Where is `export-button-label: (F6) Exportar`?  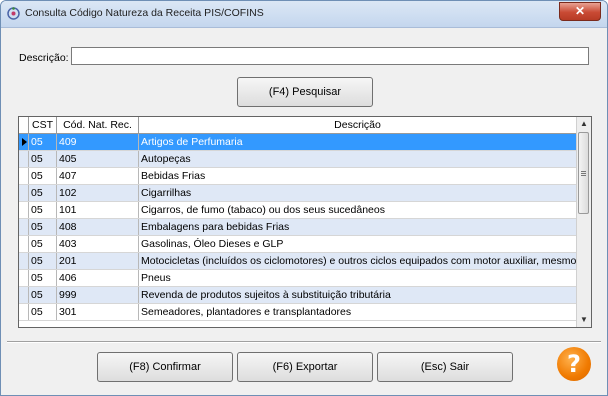
export-button-label: (F6) Exportar is located at coordinates (305, 367).